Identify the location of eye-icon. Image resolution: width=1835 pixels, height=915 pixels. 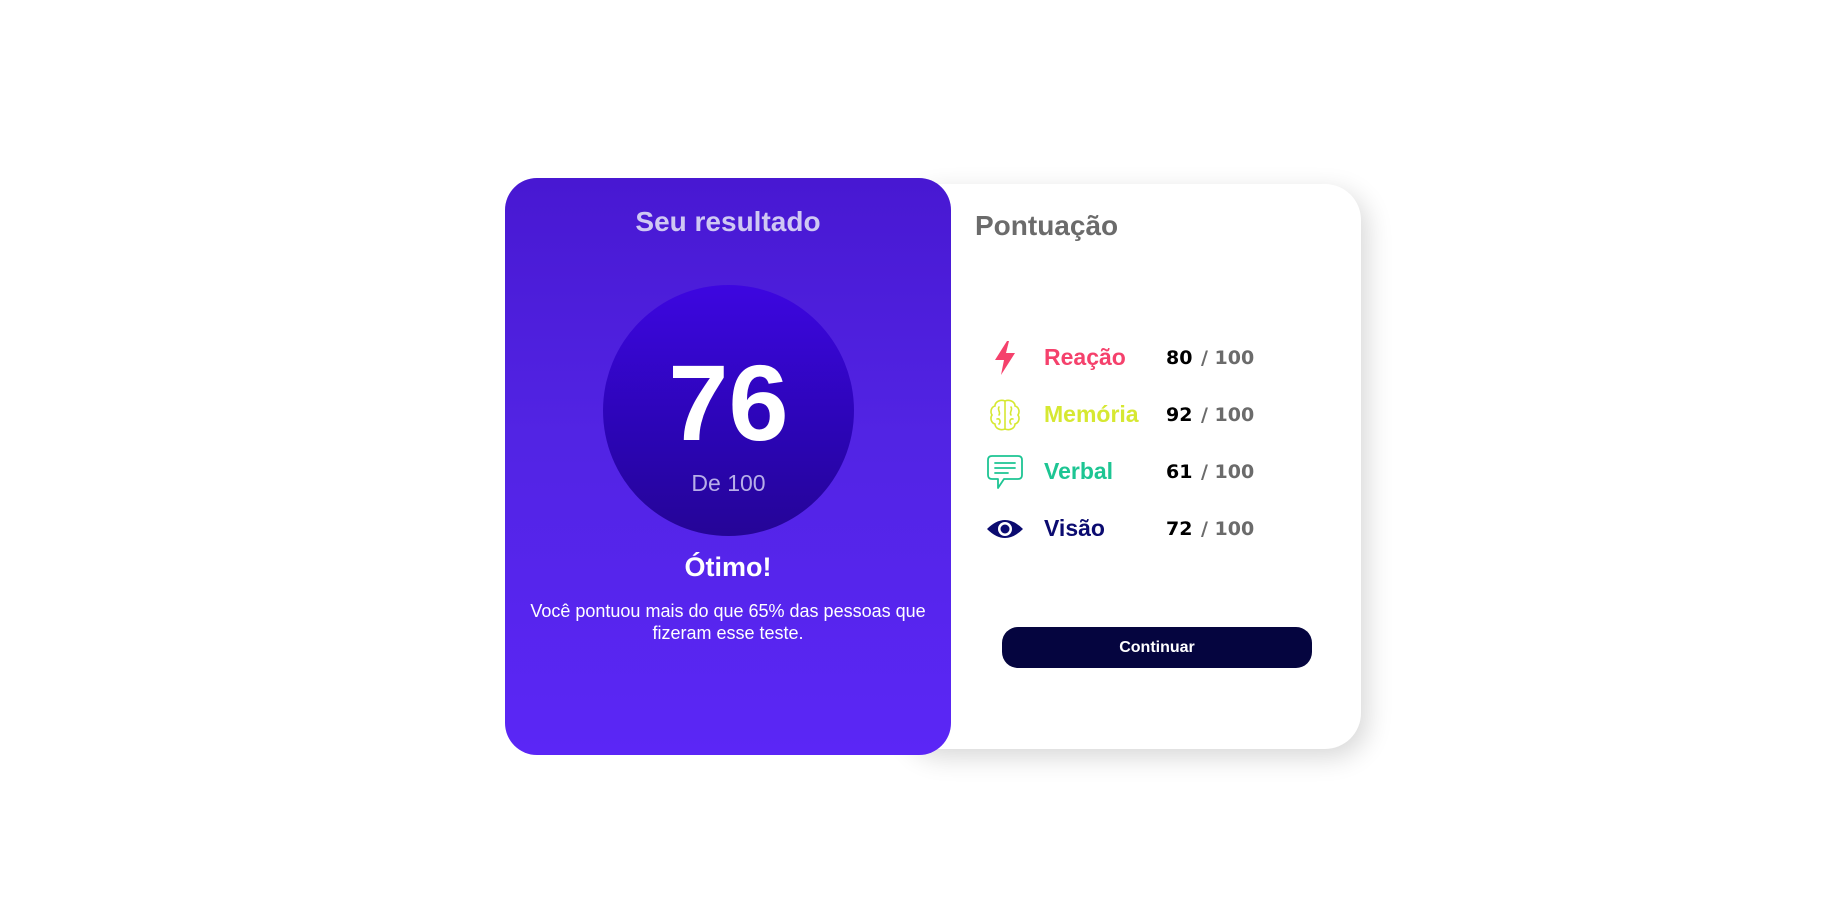
(1005, 529).